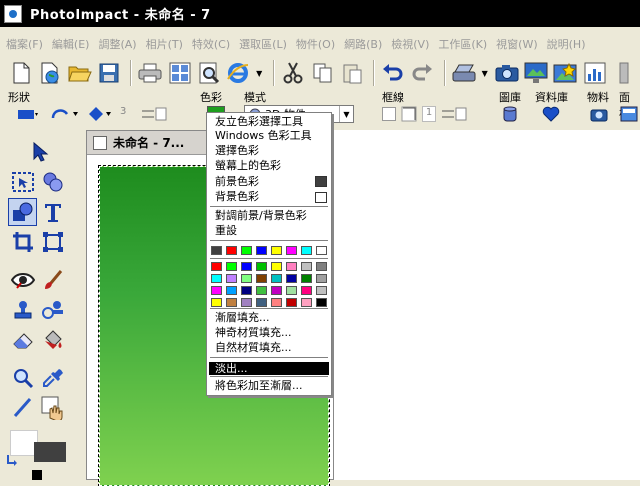  What do you see at coordinates (38, 152) in the screenshot?
I see `pick-tool` at bounding box center [38, 152].